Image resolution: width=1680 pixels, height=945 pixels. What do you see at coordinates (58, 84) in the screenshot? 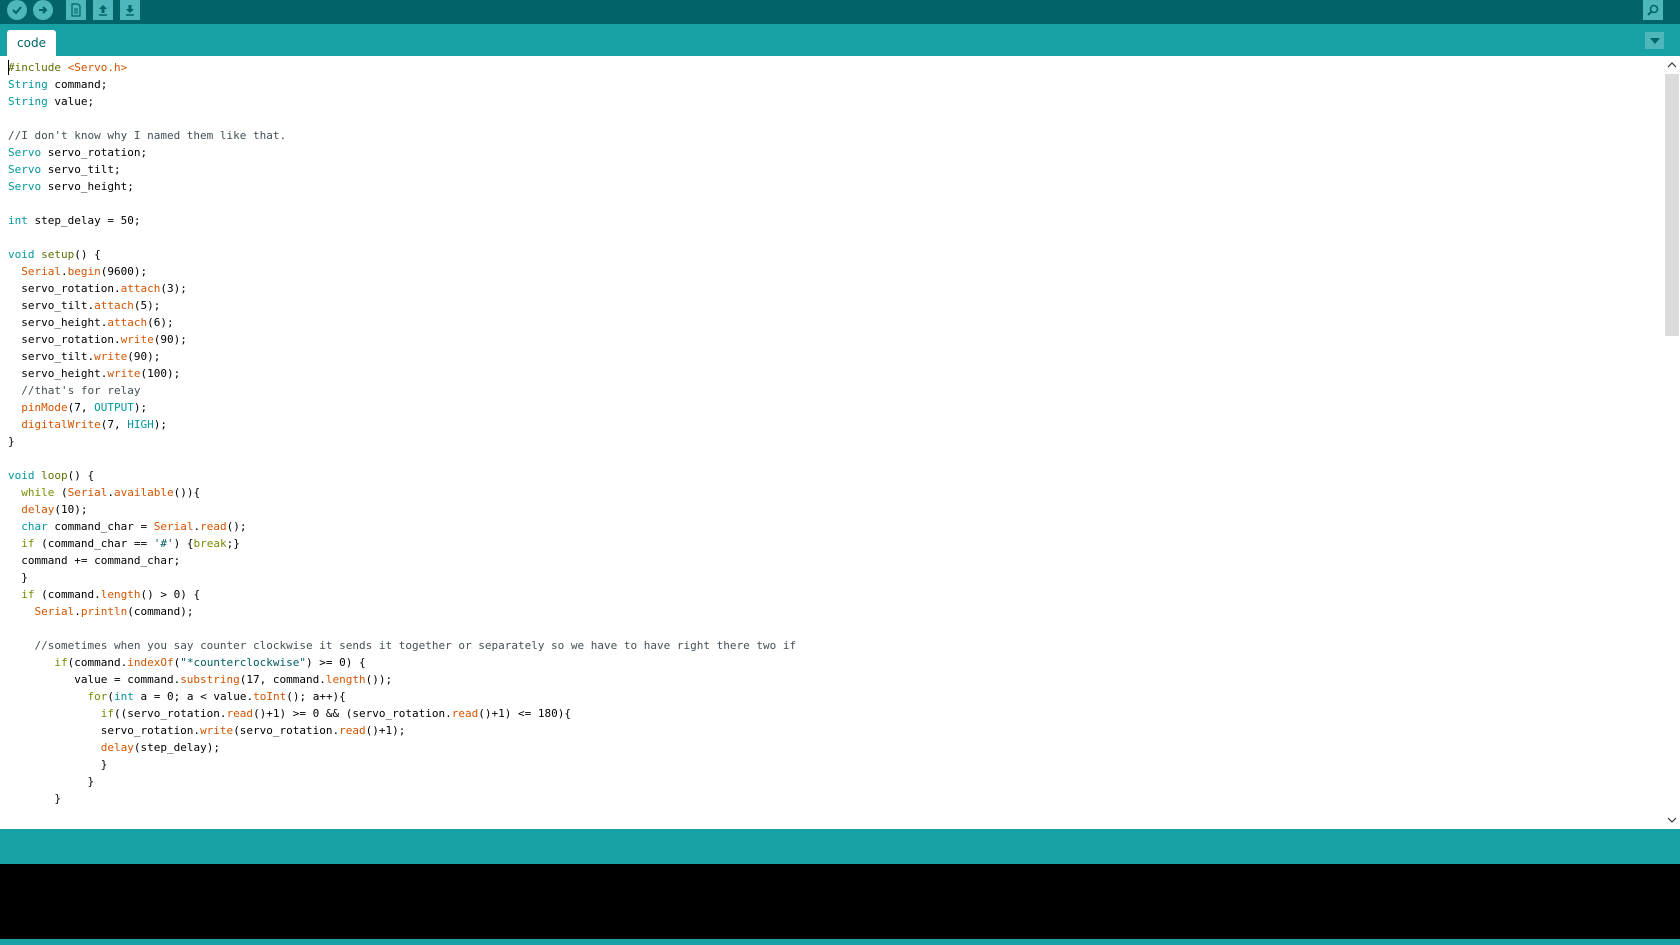
I see `code-line: String command;` at bounding box center [58, 84].